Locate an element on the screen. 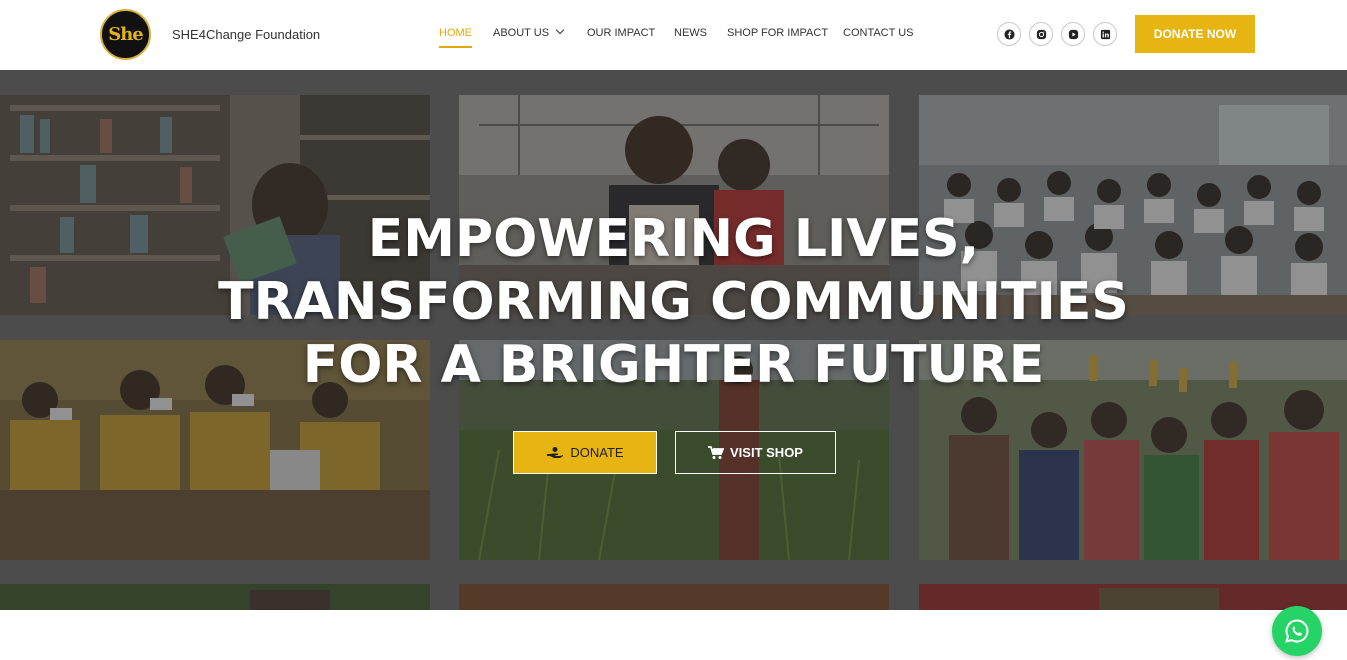  hero-visit-shop-button: VISIT SHOP is located at coordinates (755, 452).